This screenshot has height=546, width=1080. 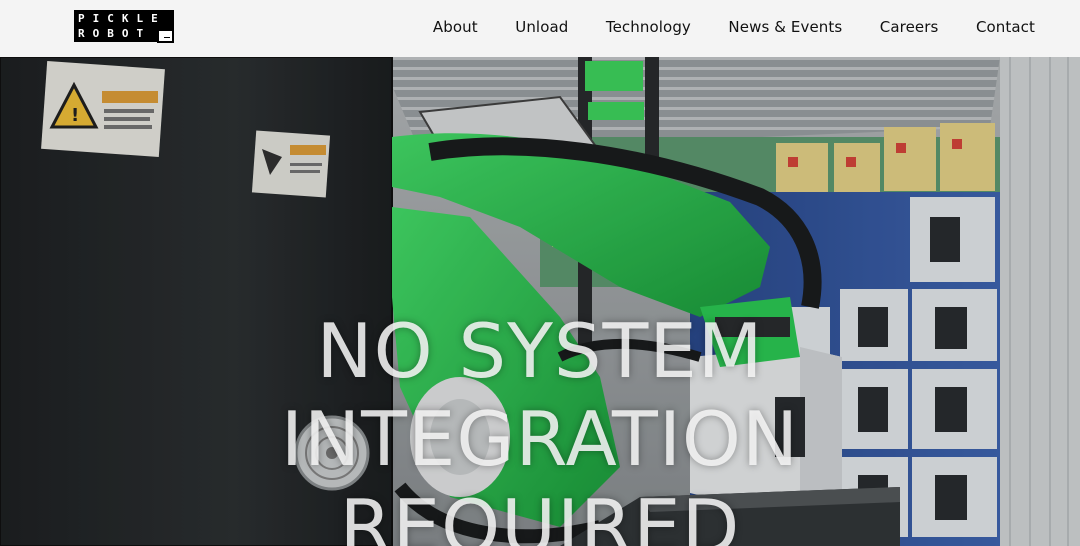 I want to click on logo-line-1: PICKLE, so click(x=122, y=18).